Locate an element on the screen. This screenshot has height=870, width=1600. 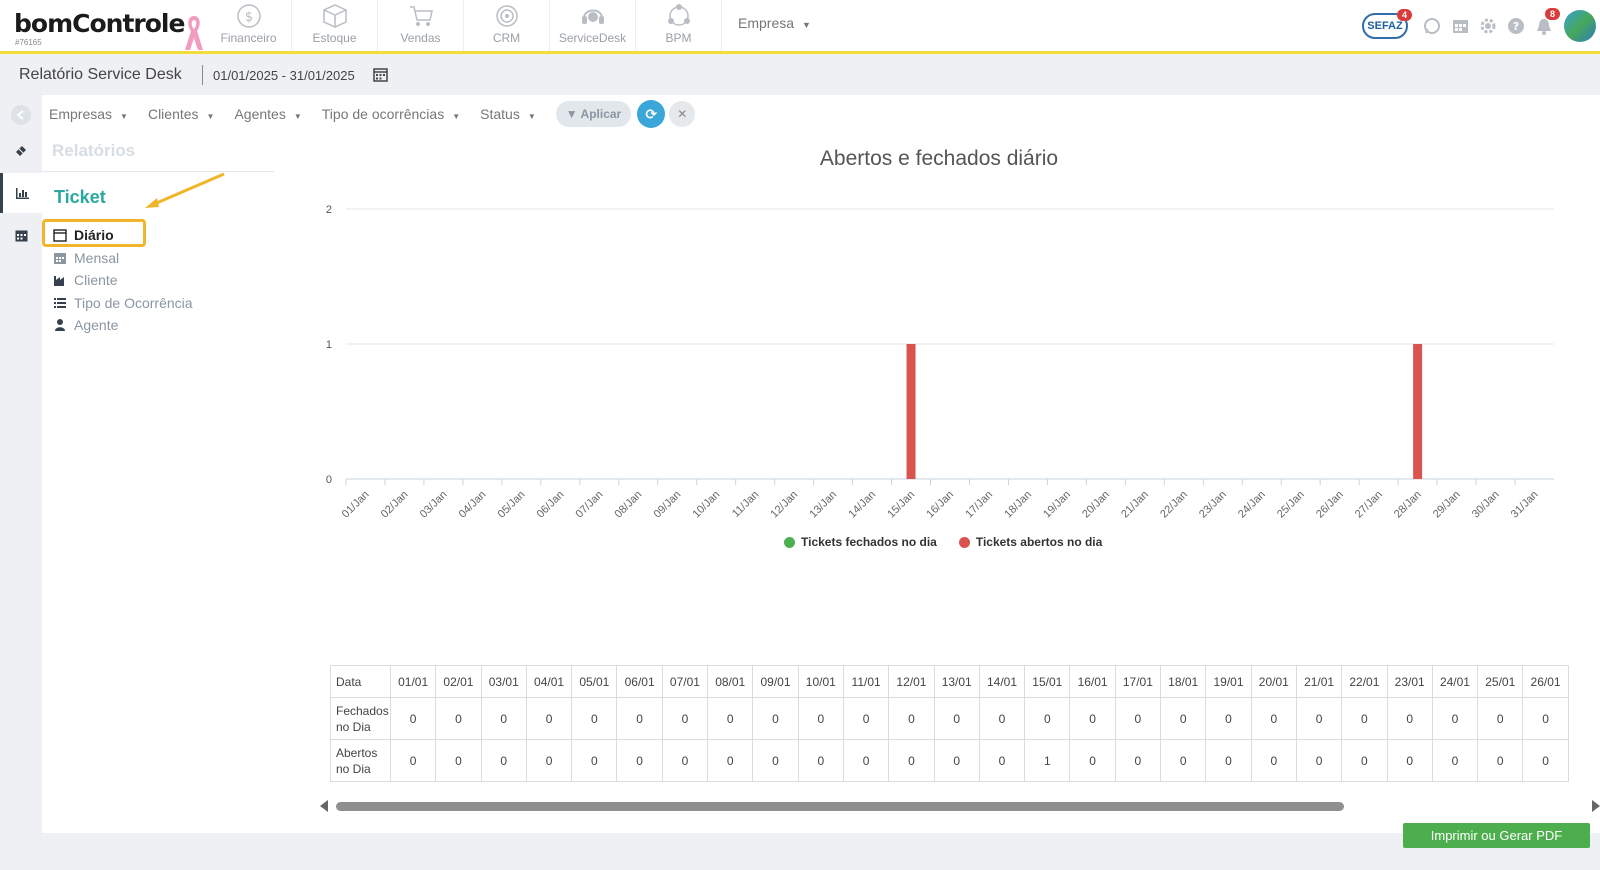
filter-empresas: Empresas ▼ is located at coordinates (88, 114).